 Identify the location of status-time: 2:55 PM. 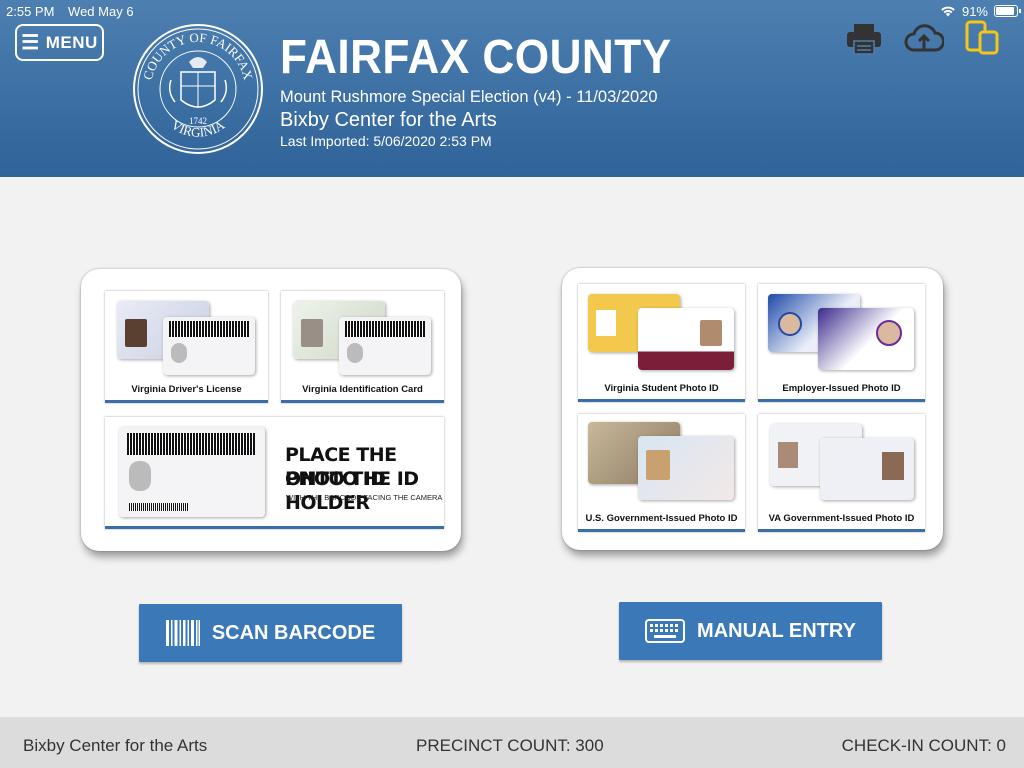
(30, 11).